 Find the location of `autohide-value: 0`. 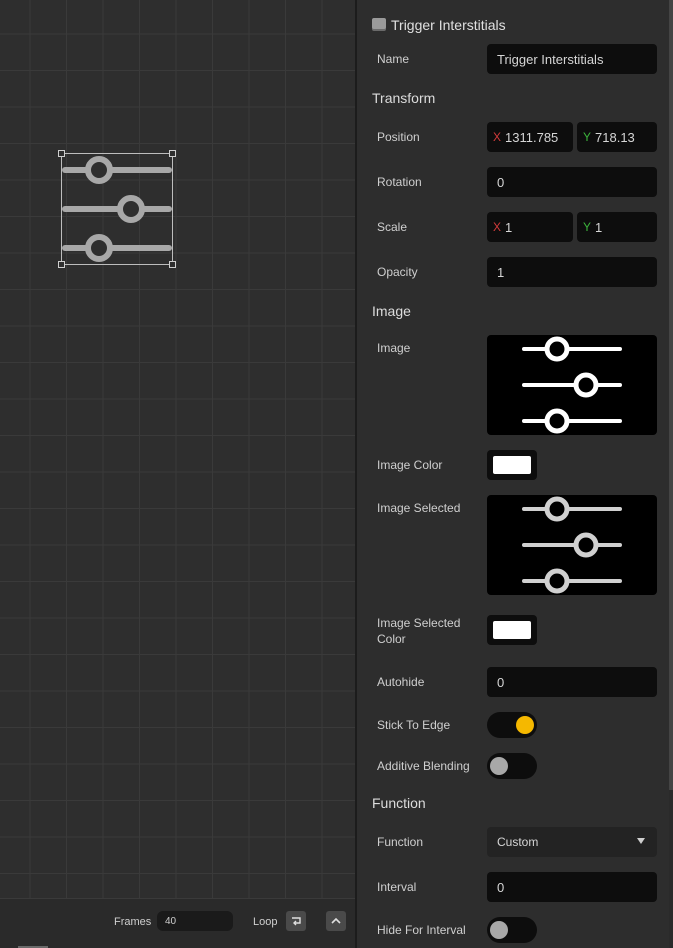

autohide-value: 0 is located at coordinates (501, 682).